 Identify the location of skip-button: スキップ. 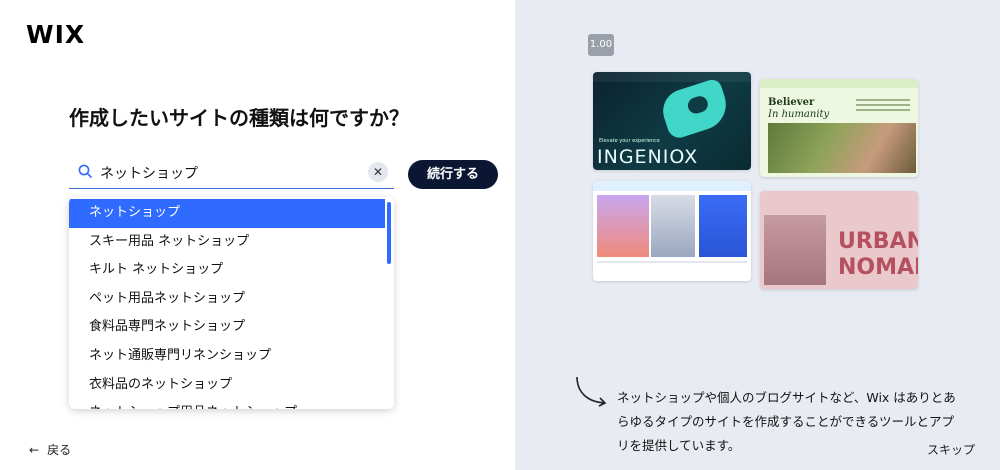
(951, 449).